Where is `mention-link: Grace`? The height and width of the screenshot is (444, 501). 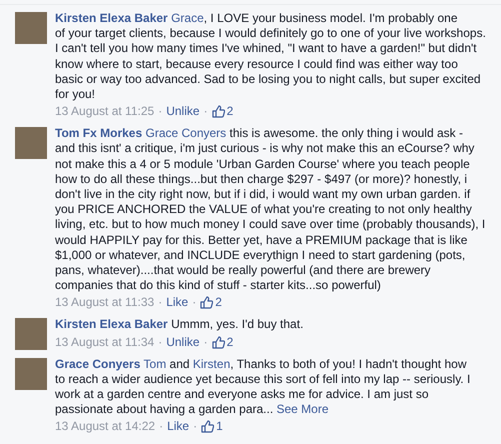 mention-link: Grace is located at coordinates (187, 18).